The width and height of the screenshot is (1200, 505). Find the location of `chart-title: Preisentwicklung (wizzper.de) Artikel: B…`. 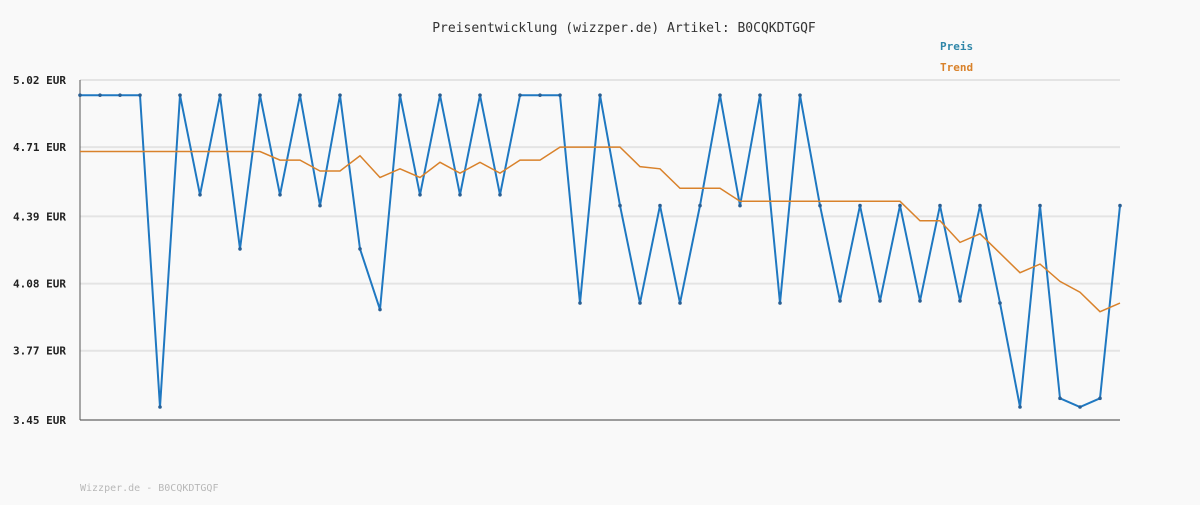

chart-title: Preisentwicklung (wizzper.de) Artikel: B… is located at coordinates (624, 28).